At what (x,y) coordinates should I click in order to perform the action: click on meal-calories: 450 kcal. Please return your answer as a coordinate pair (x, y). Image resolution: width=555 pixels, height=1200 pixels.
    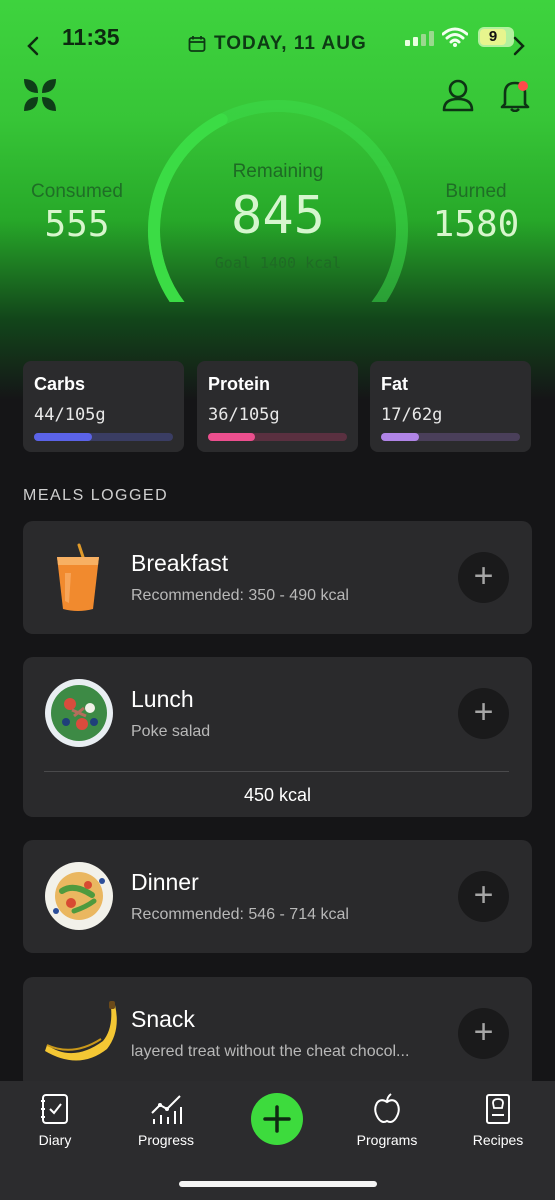
    Looking at the image, I should click on (277, 795).